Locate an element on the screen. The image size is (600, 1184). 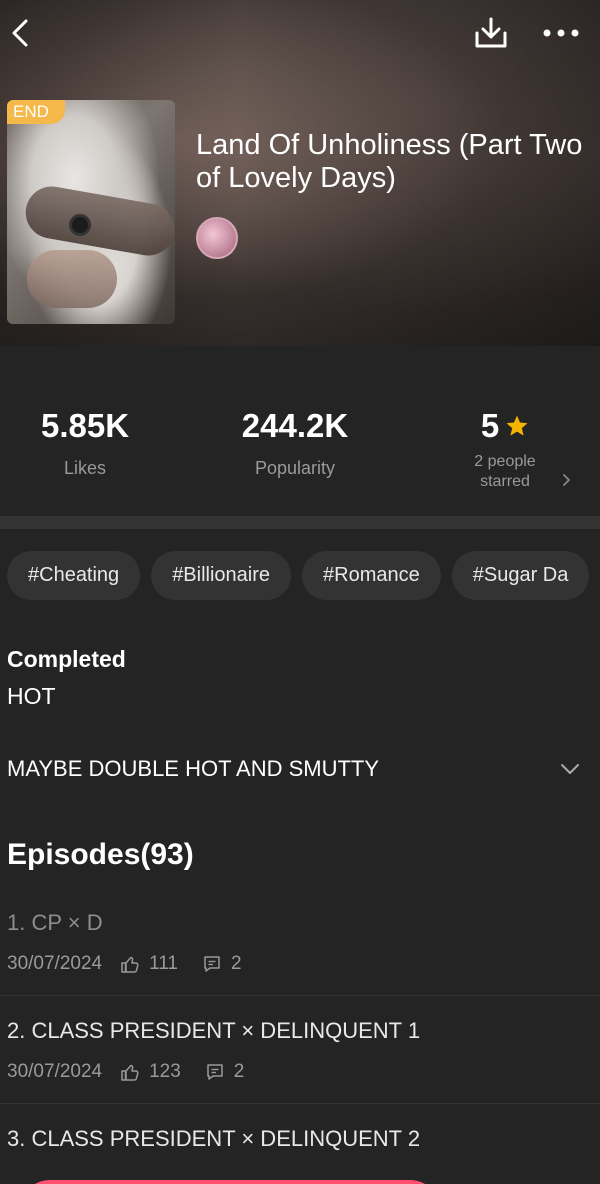
book-cover is located at coordinates (91, 212).